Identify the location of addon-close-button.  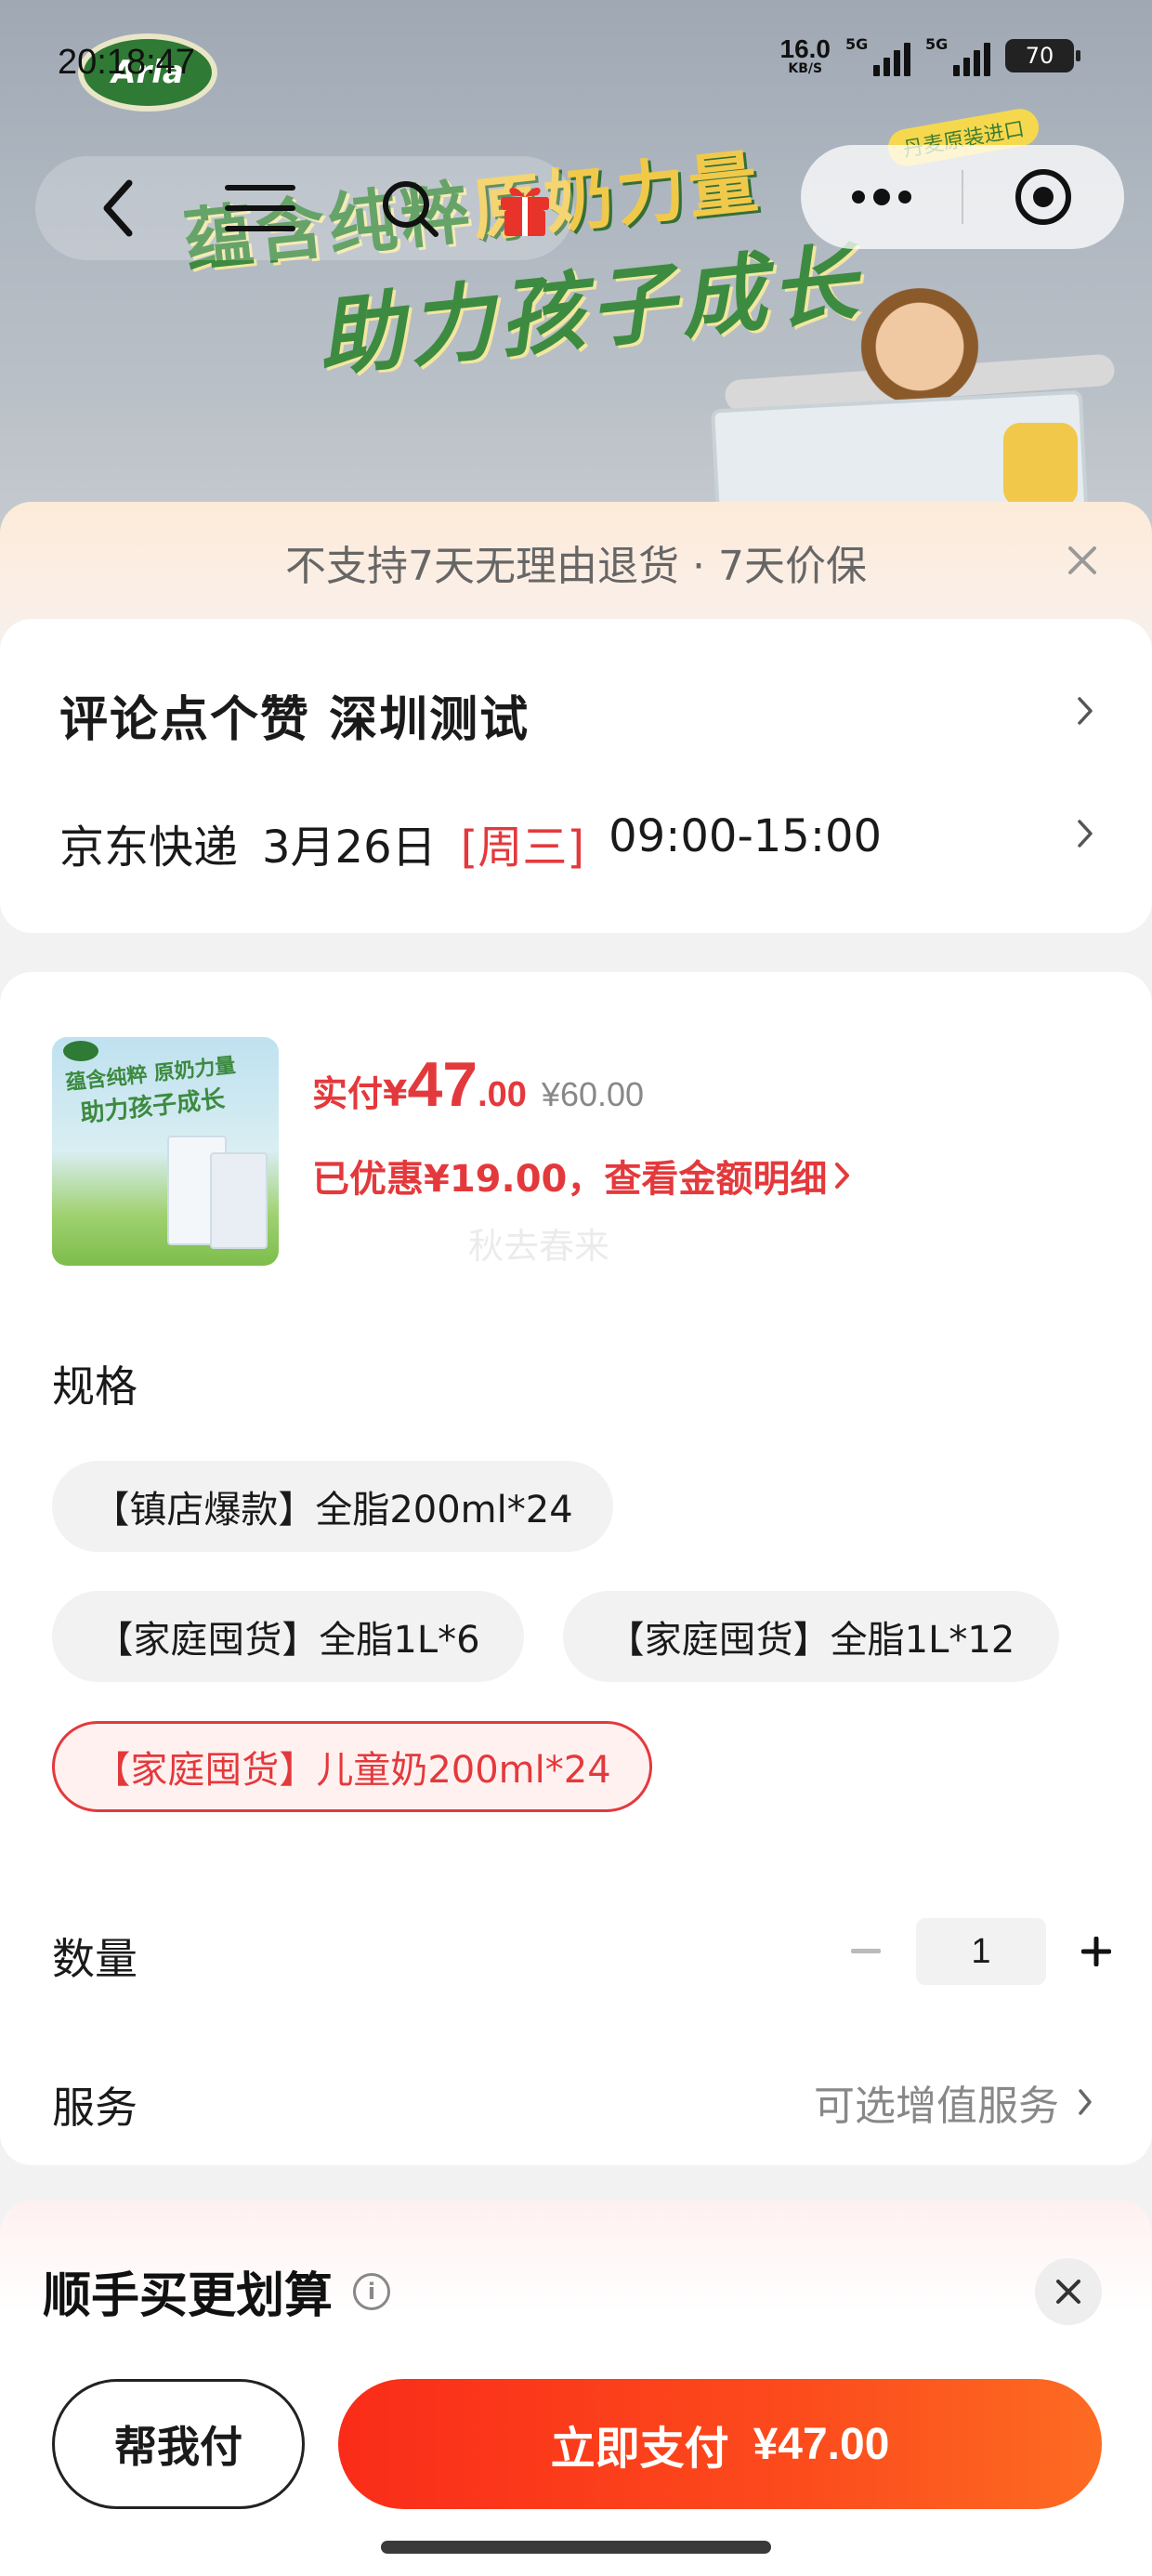
(1068, 2291).